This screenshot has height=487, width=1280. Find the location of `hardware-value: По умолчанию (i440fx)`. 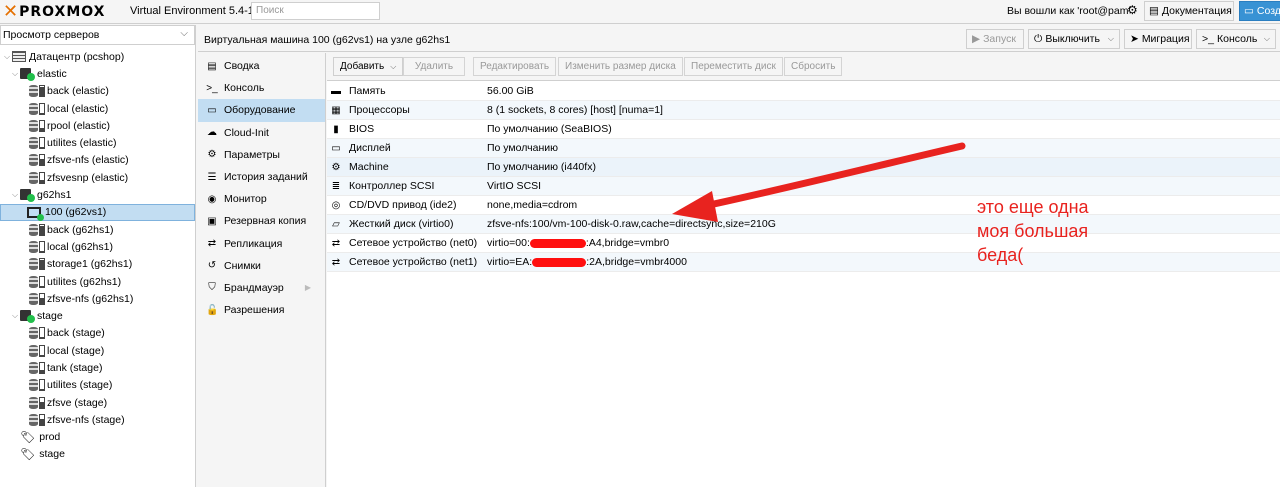

hardware-value: По умолчанию (i440fx) is located at coordinates (541, 167).